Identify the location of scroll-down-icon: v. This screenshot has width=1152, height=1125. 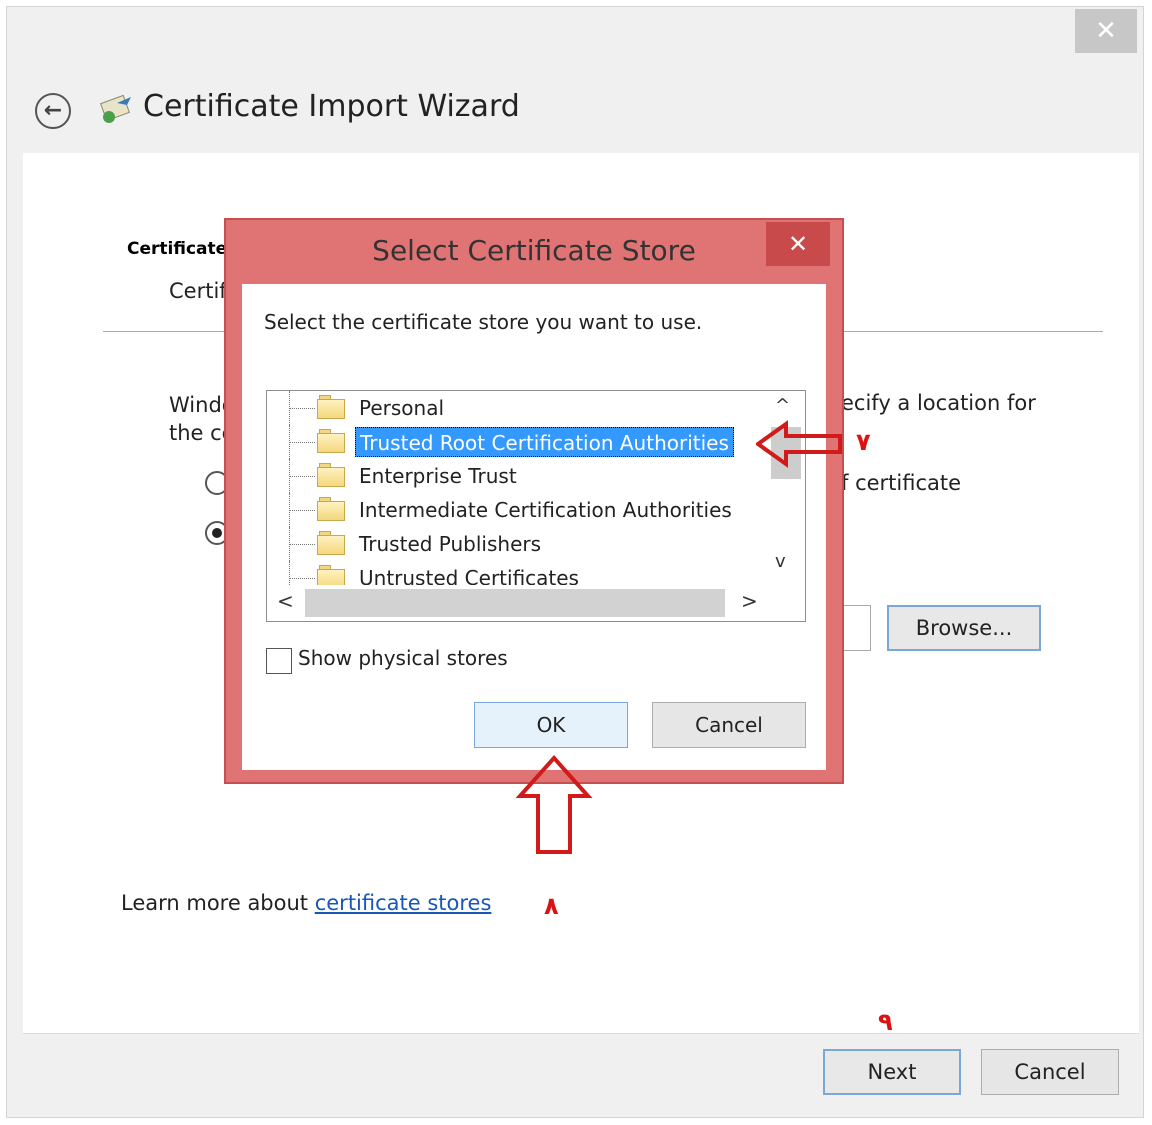
(780, 561).